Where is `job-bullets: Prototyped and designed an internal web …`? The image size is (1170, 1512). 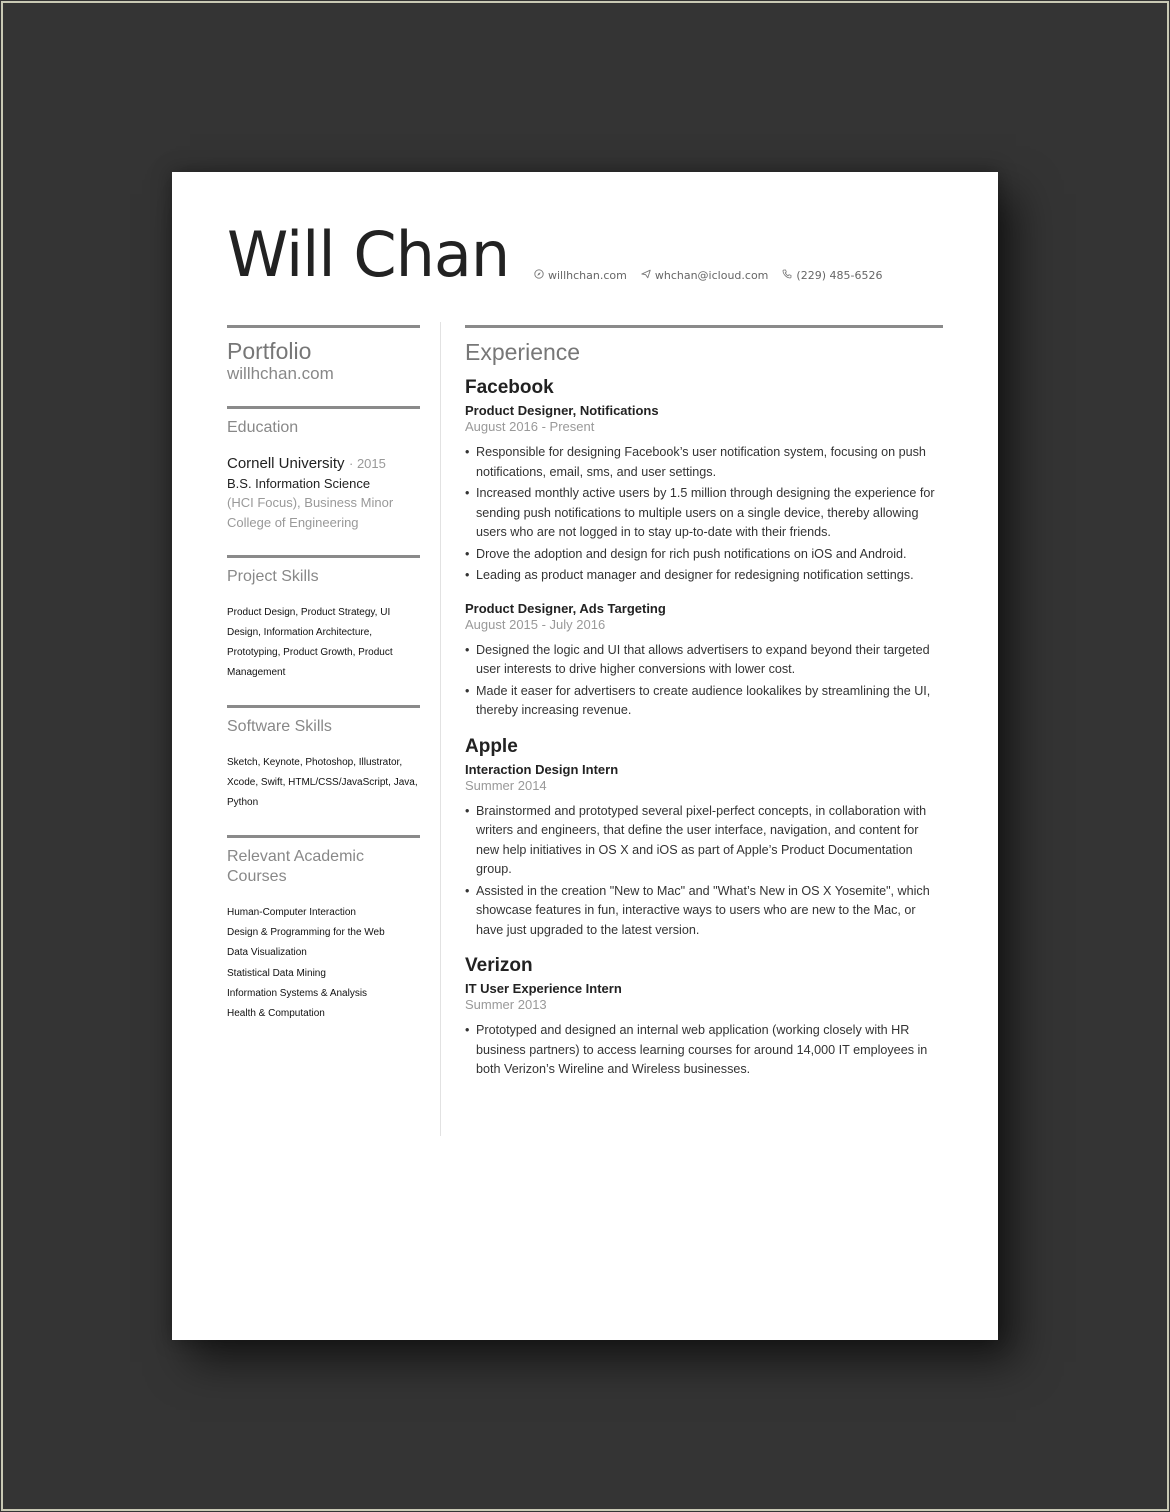
job-bullets: Prototyped and designed an internal web … is located at coordinates (704, 1050).